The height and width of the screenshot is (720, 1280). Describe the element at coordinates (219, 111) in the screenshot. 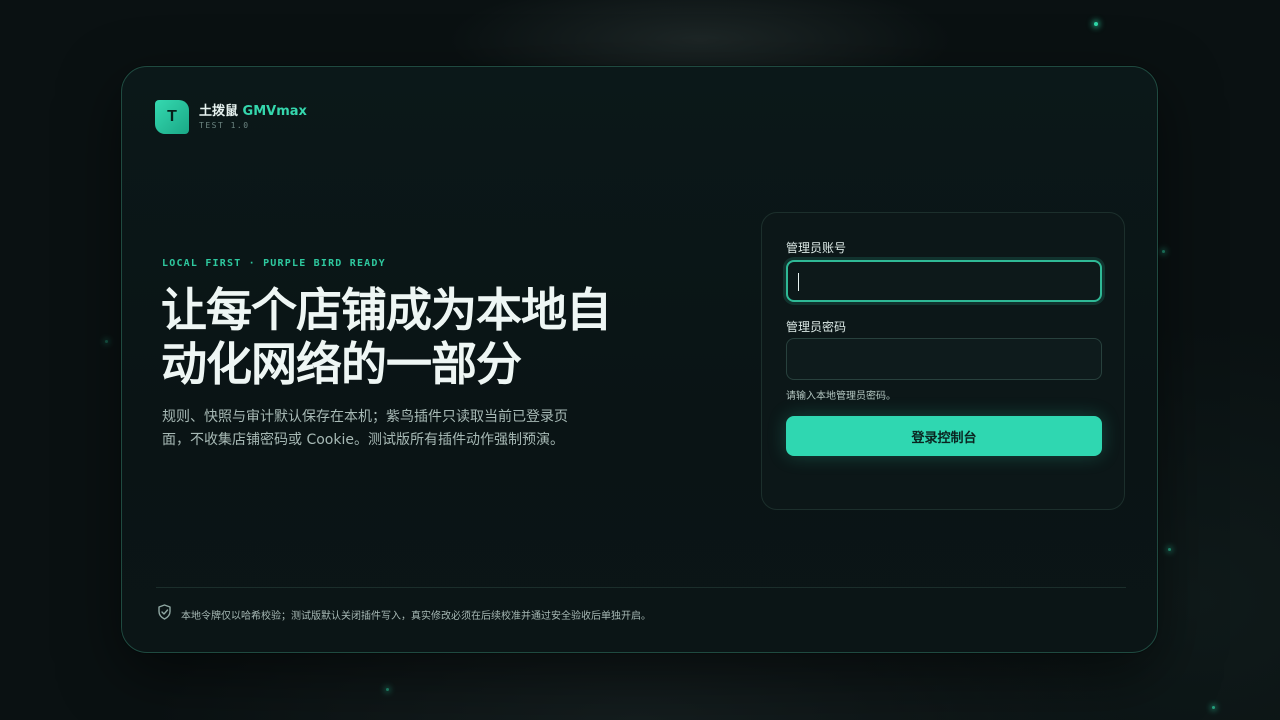

I see `brand-name-cn: 土拨鼠` at that location.